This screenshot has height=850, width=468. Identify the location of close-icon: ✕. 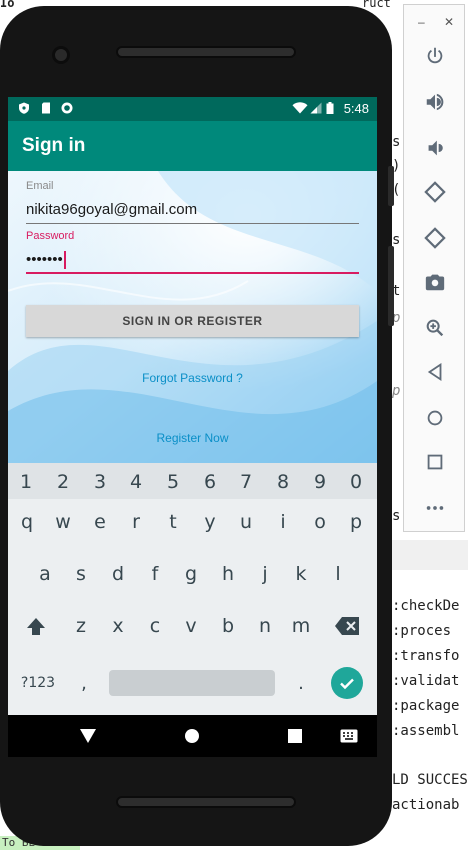
(449, 22).